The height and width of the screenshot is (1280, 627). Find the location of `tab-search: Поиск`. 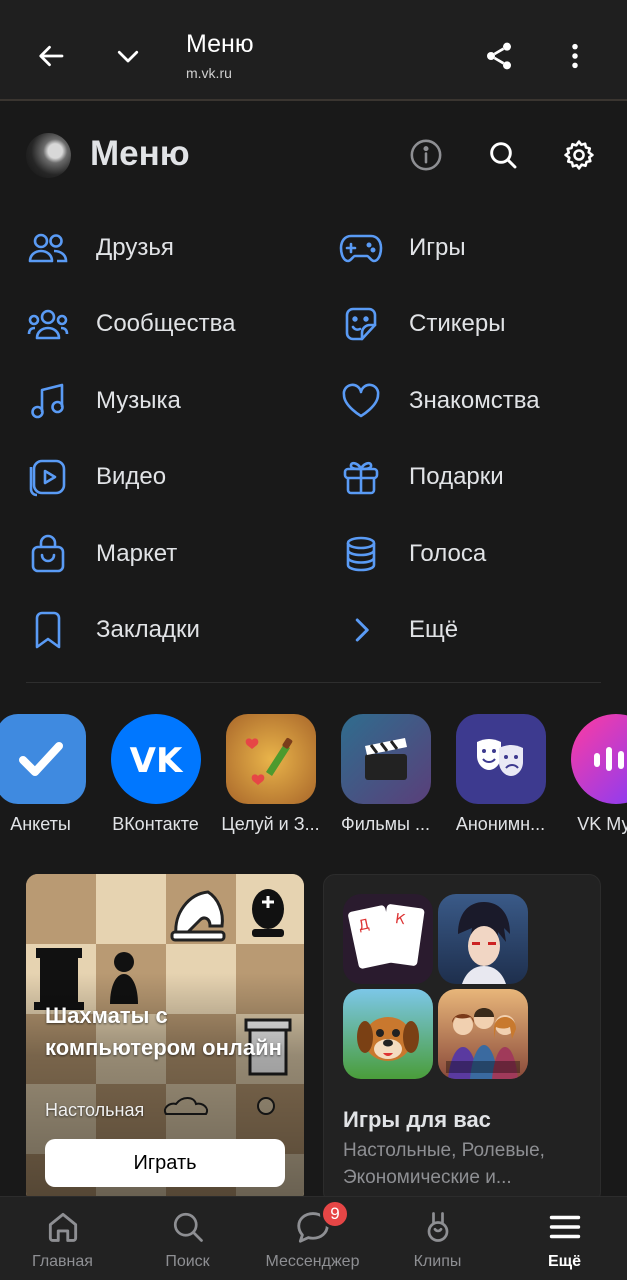

tab-search: Поиск is located at coordinates (187, 1238).